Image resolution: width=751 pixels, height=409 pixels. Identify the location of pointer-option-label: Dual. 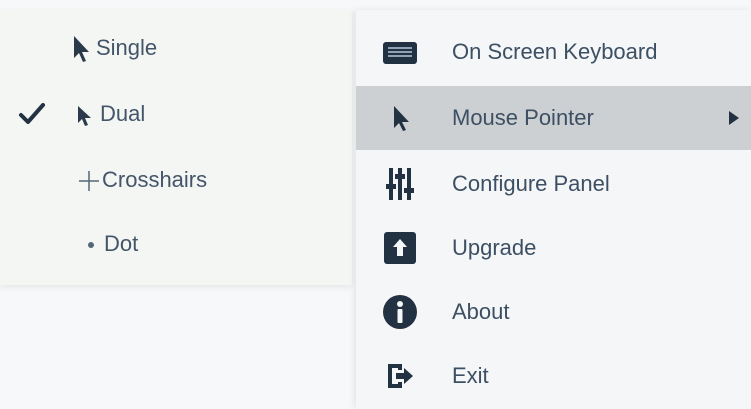
(123, 113).